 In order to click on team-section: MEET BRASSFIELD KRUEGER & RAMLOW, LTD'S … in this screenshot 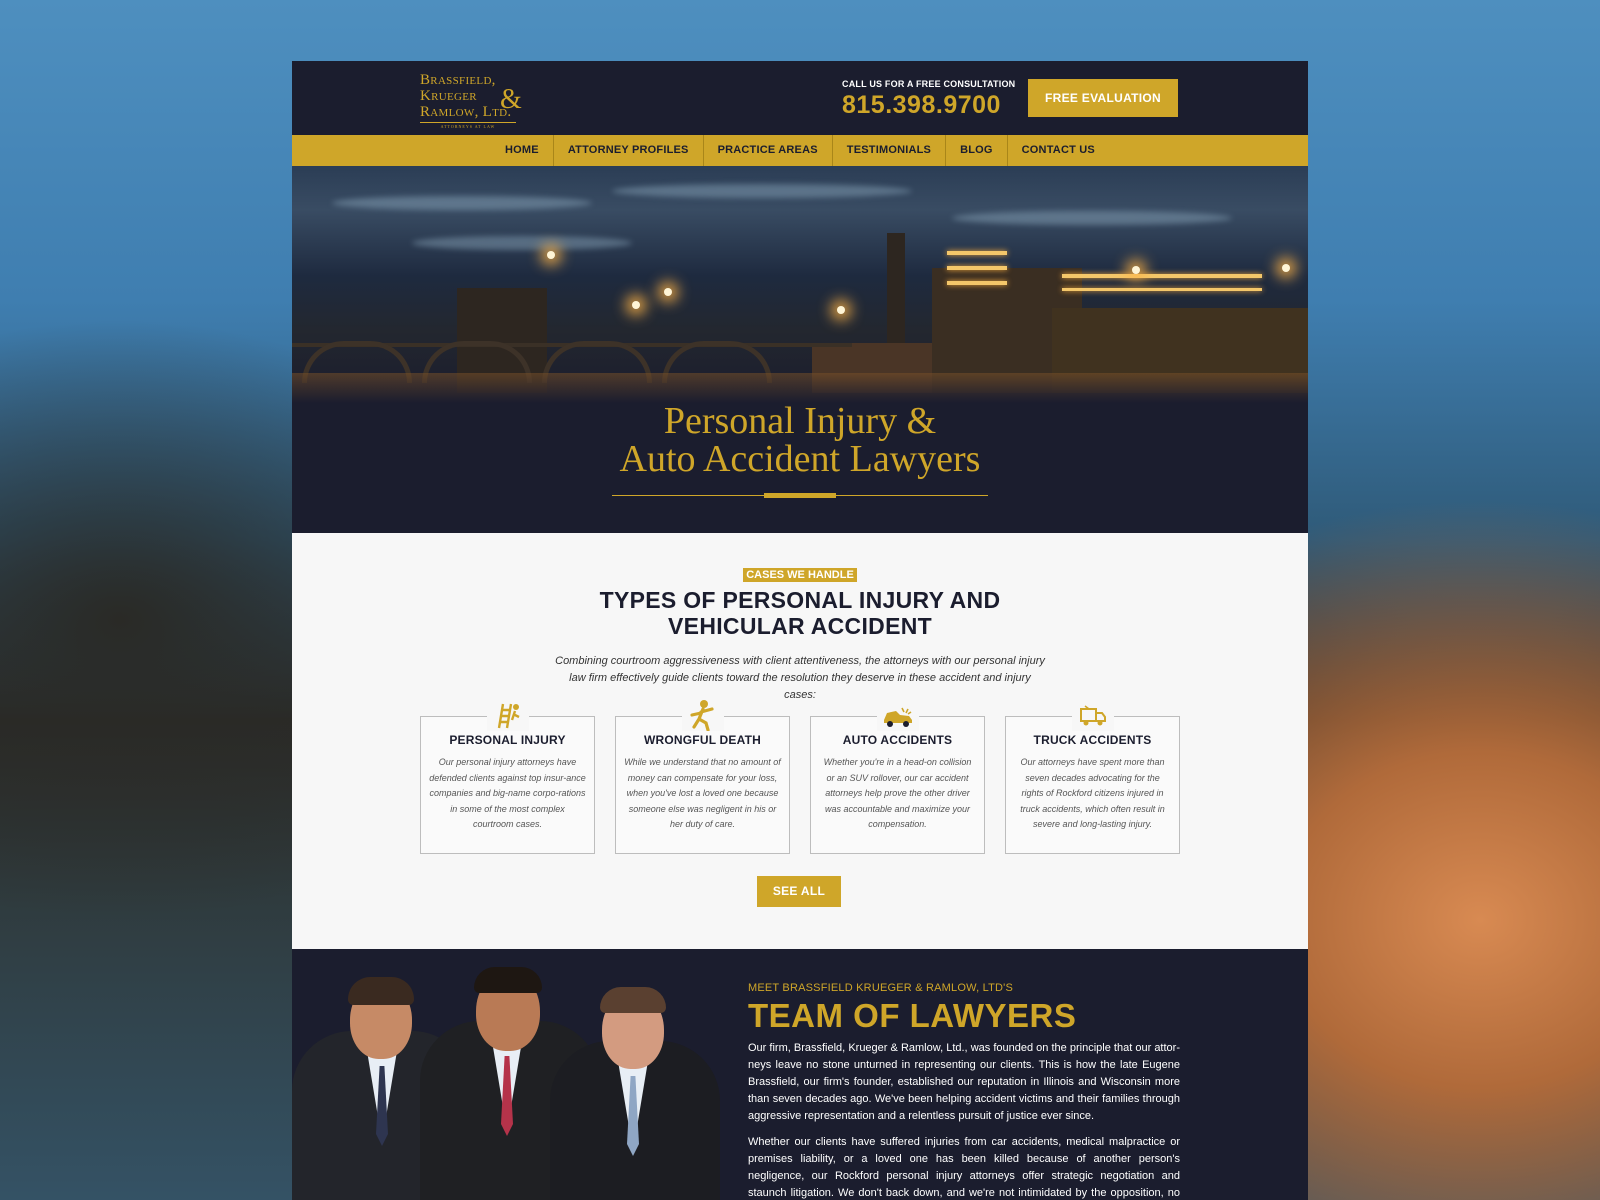, I will do `click(800, 1074)`.